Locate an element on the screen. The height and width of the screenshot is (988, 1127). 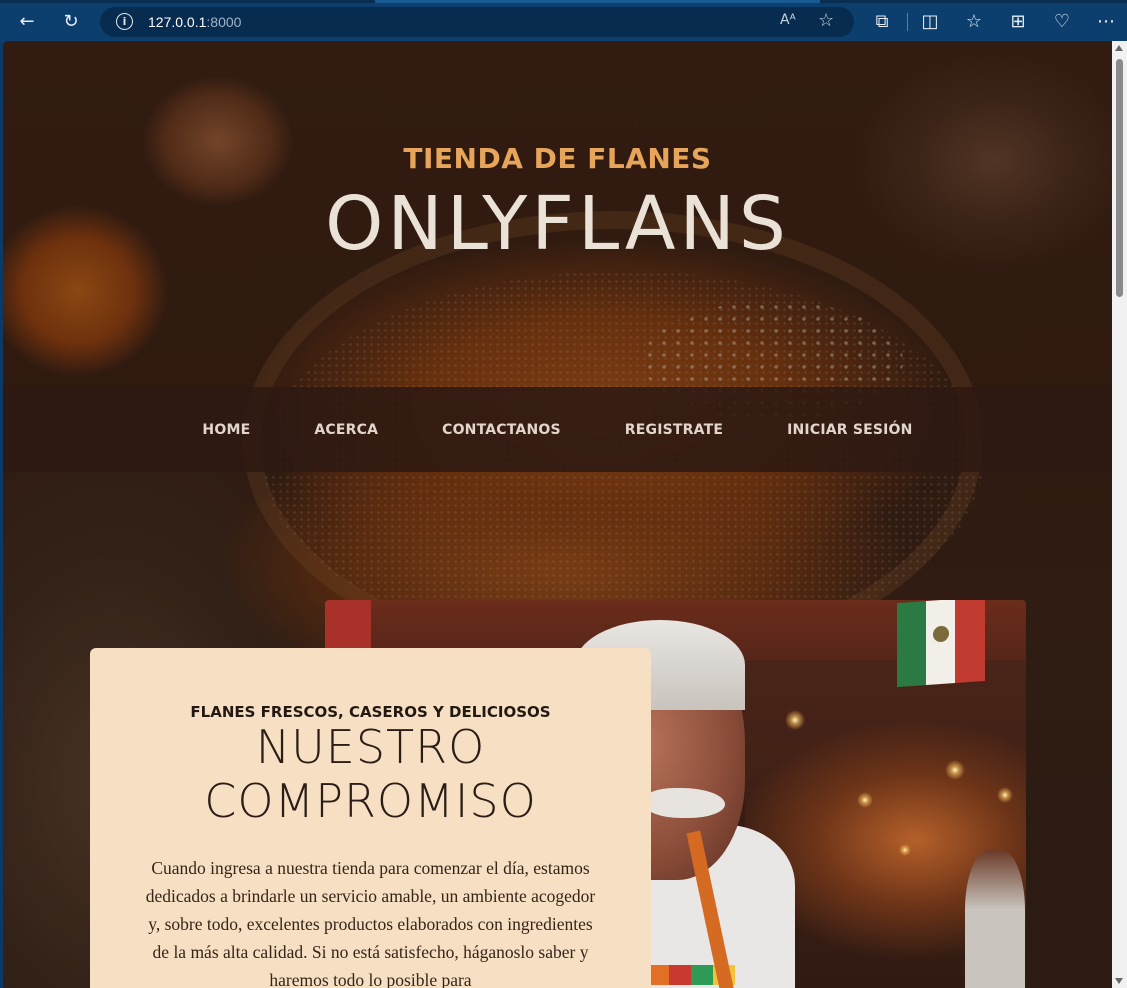
scroll-up-icon is located at coordinates (1119, 48).